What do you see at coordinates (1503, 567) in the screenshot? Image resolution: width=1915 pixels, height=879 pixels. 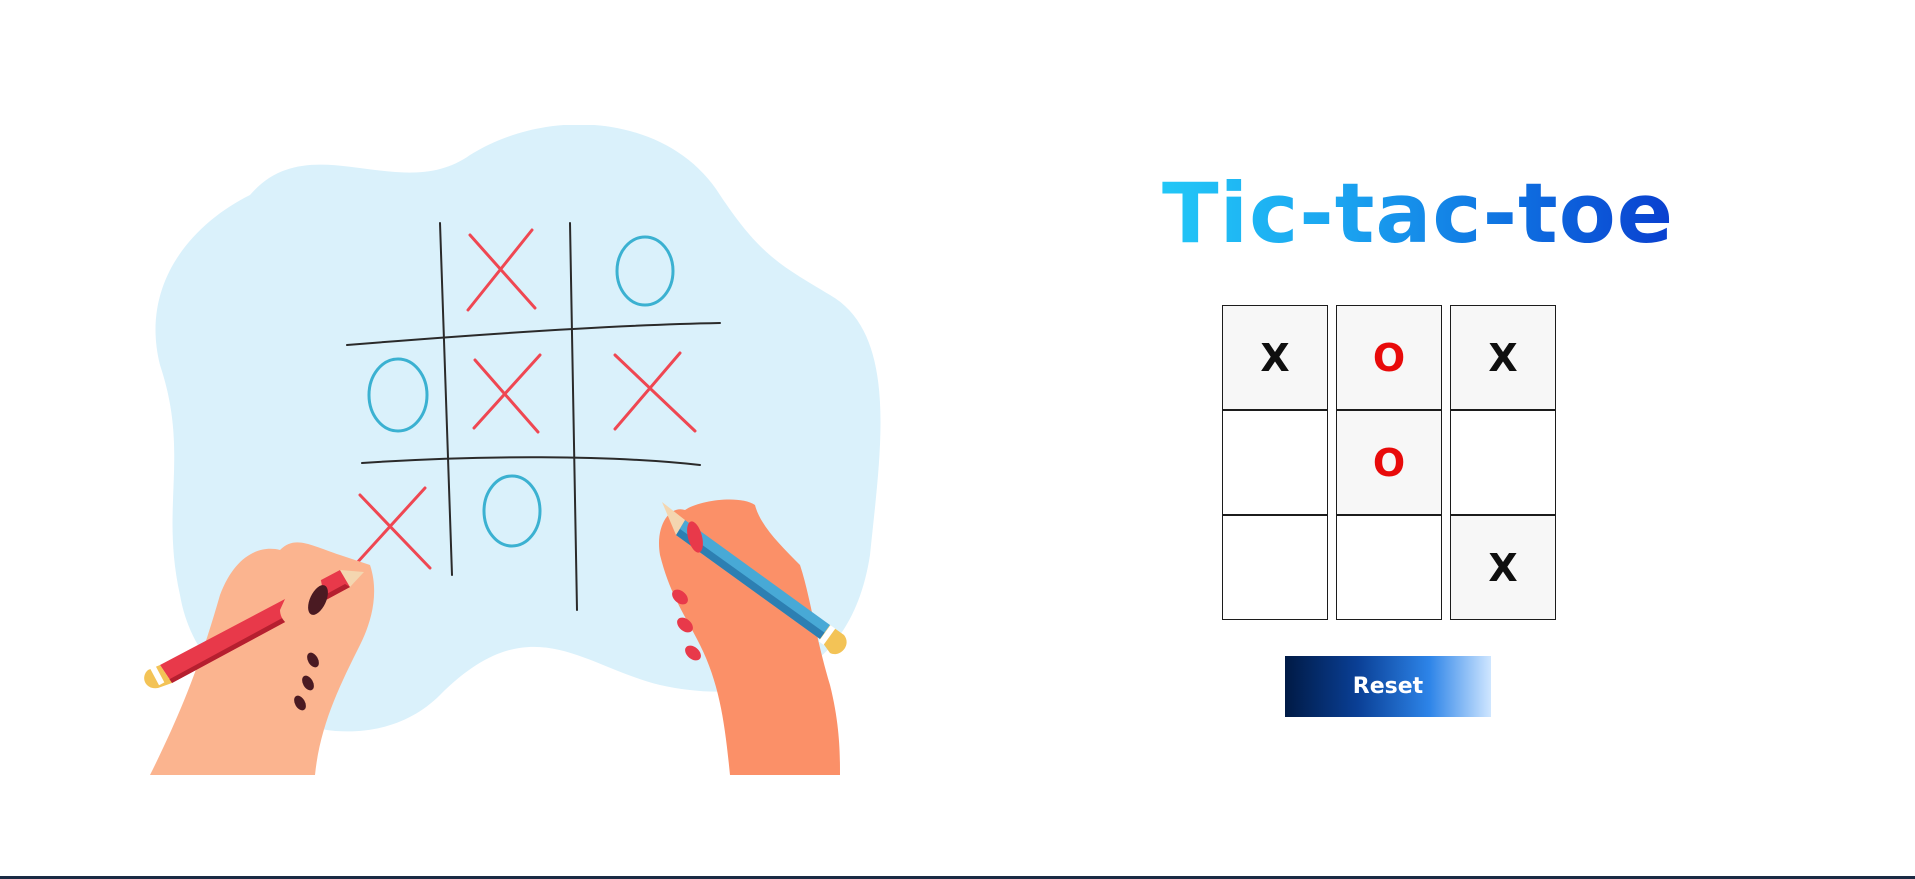 I see `board-cell-9: X` at bounding box center [1503, 567].